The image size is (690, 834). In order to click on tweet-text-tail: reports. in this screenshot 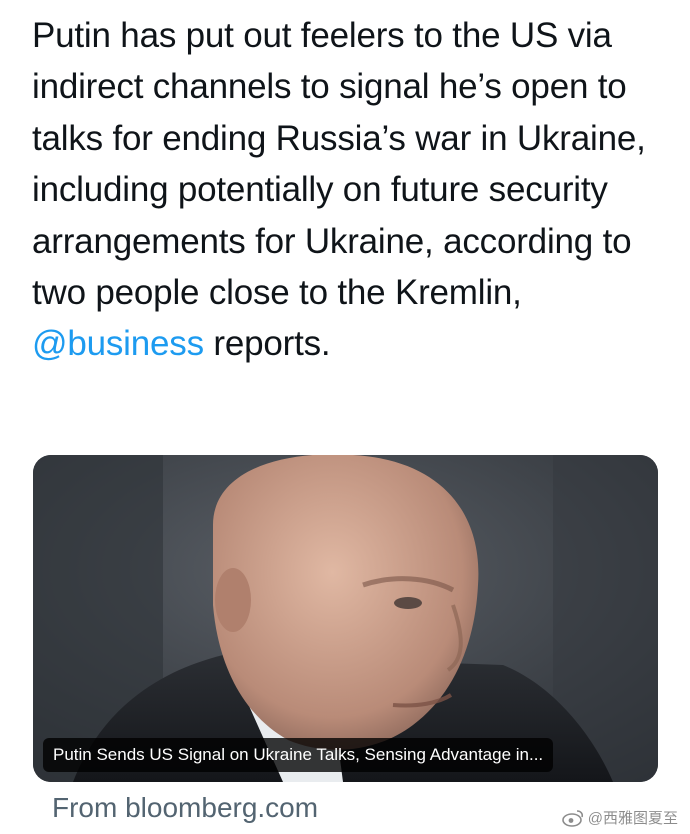, I will do `click(267, 344)`.